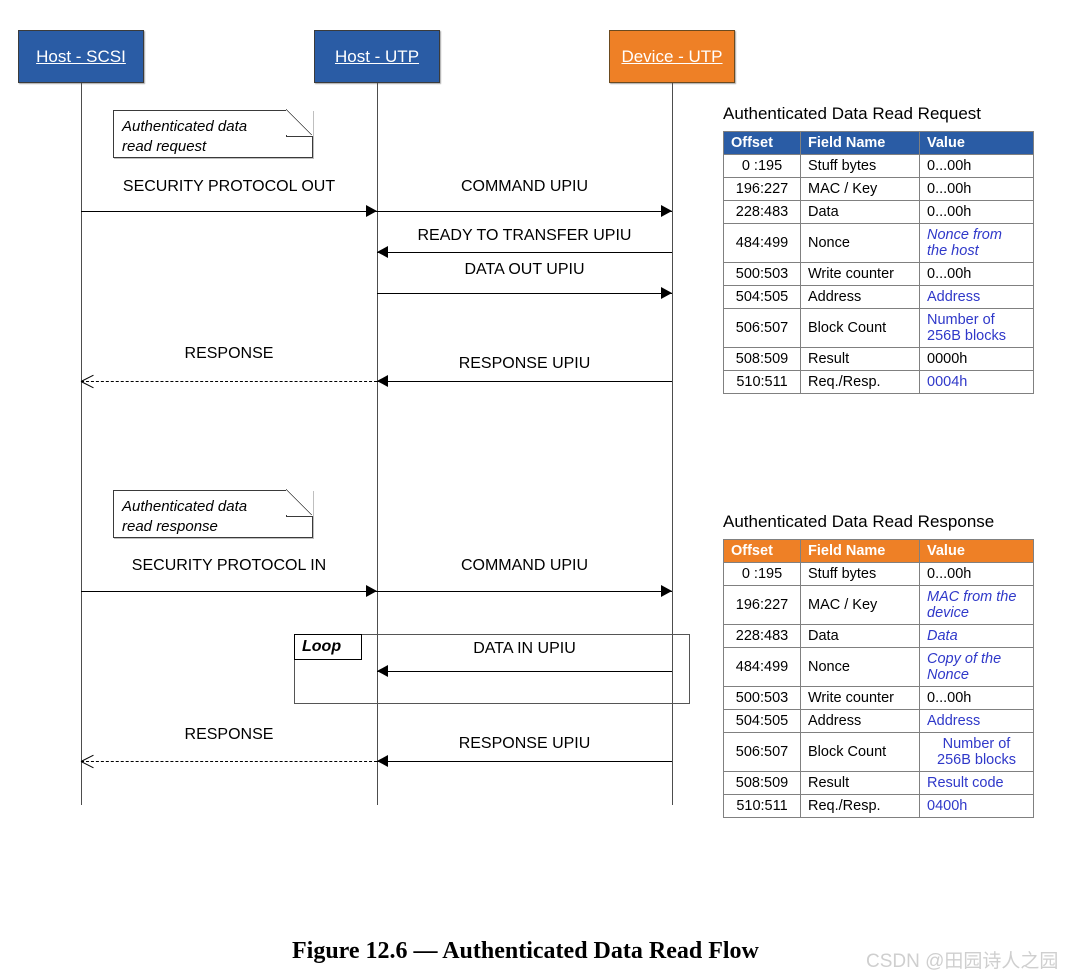 This screenshot has width=1067, height=980. I want to click on message-label-response-1: RESPONSE, so click(229, 353).